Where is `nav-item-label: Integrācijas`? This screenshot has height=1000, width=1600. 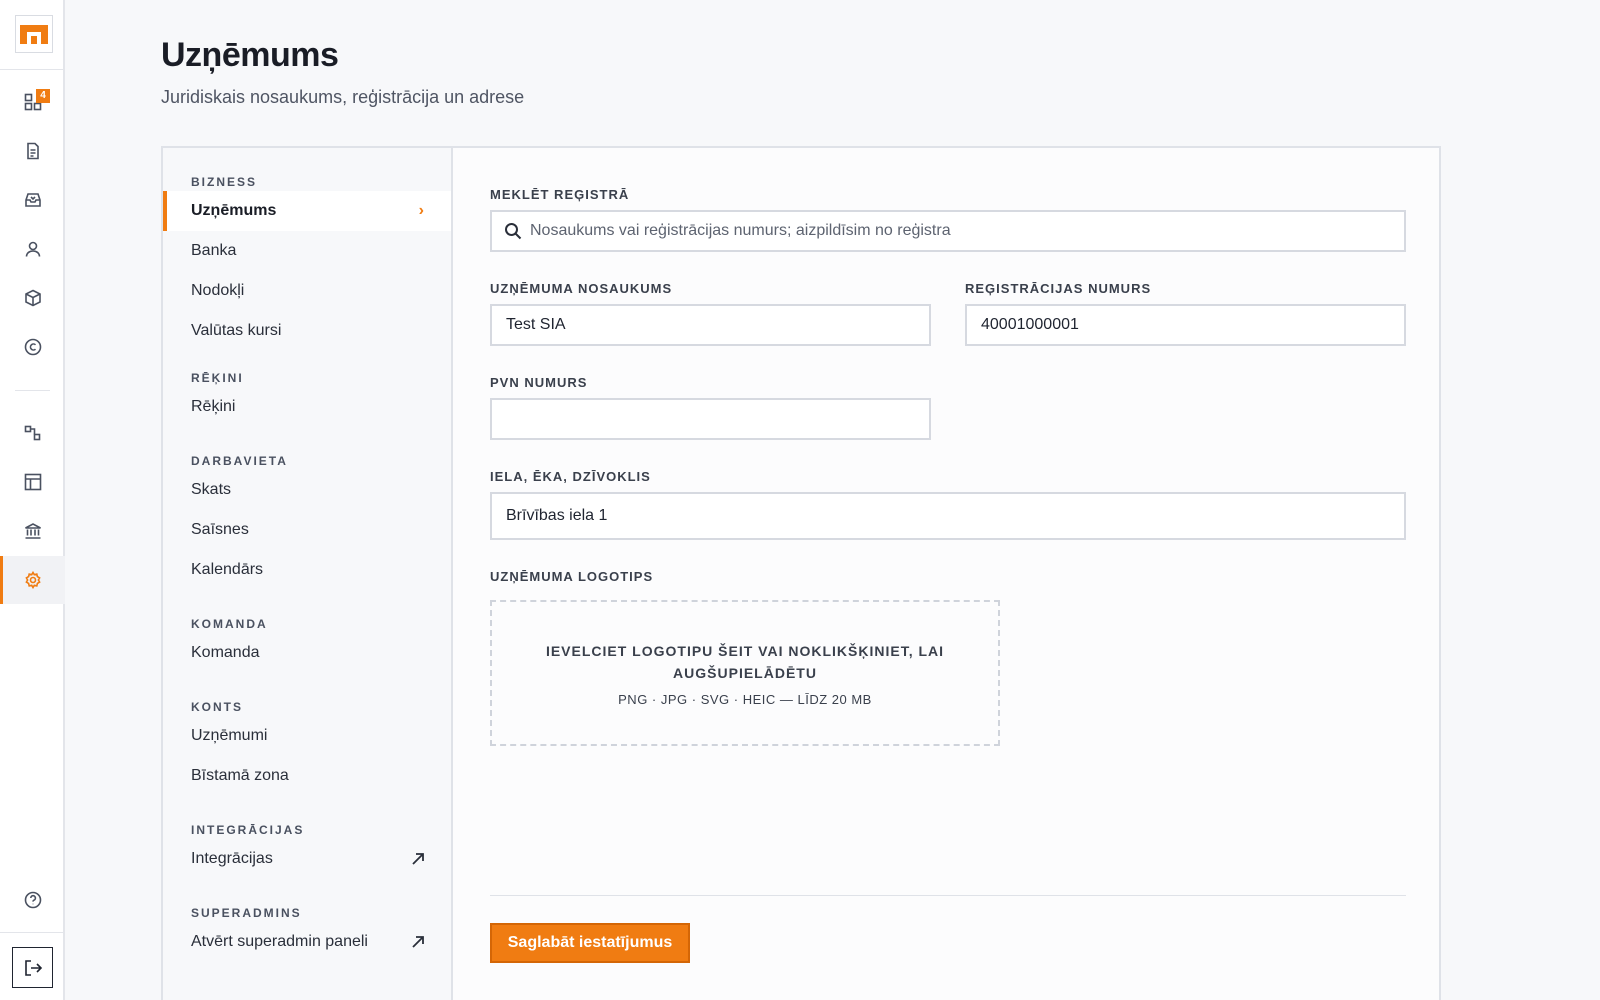
nav-item-label: Integrācijas is located at coordinates (232, 858).